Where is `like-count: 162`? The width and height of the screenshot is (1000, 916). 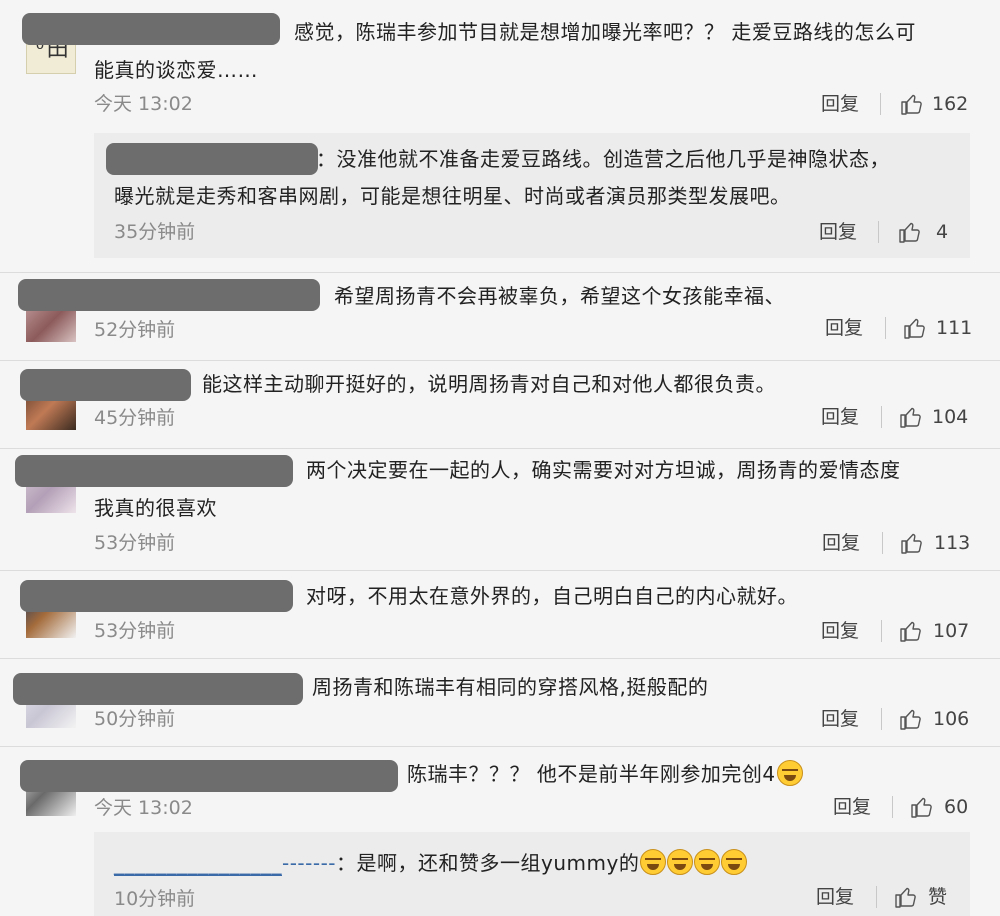
like-count: 162 is located at coordinates (950, 104).